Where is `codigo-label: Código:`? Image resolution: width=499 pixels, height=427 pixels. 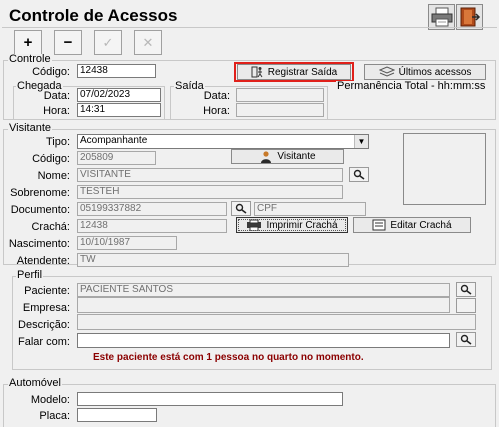 codigo-label: Código: is located at coordinates (51, 72).